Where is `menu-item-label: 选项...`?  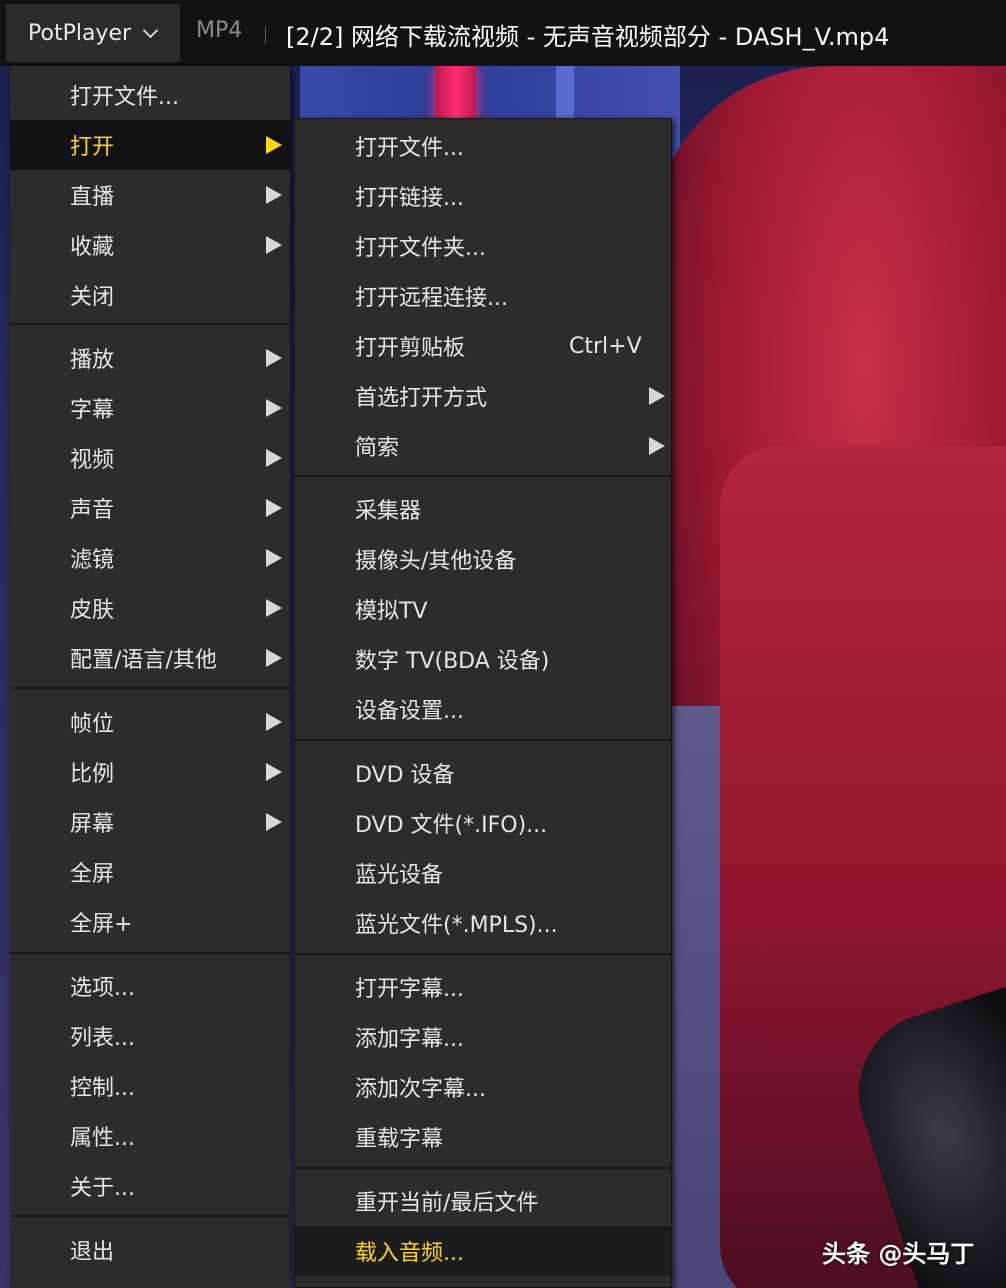
menu-item-label: 选项... is located at coordinates (102, 988).